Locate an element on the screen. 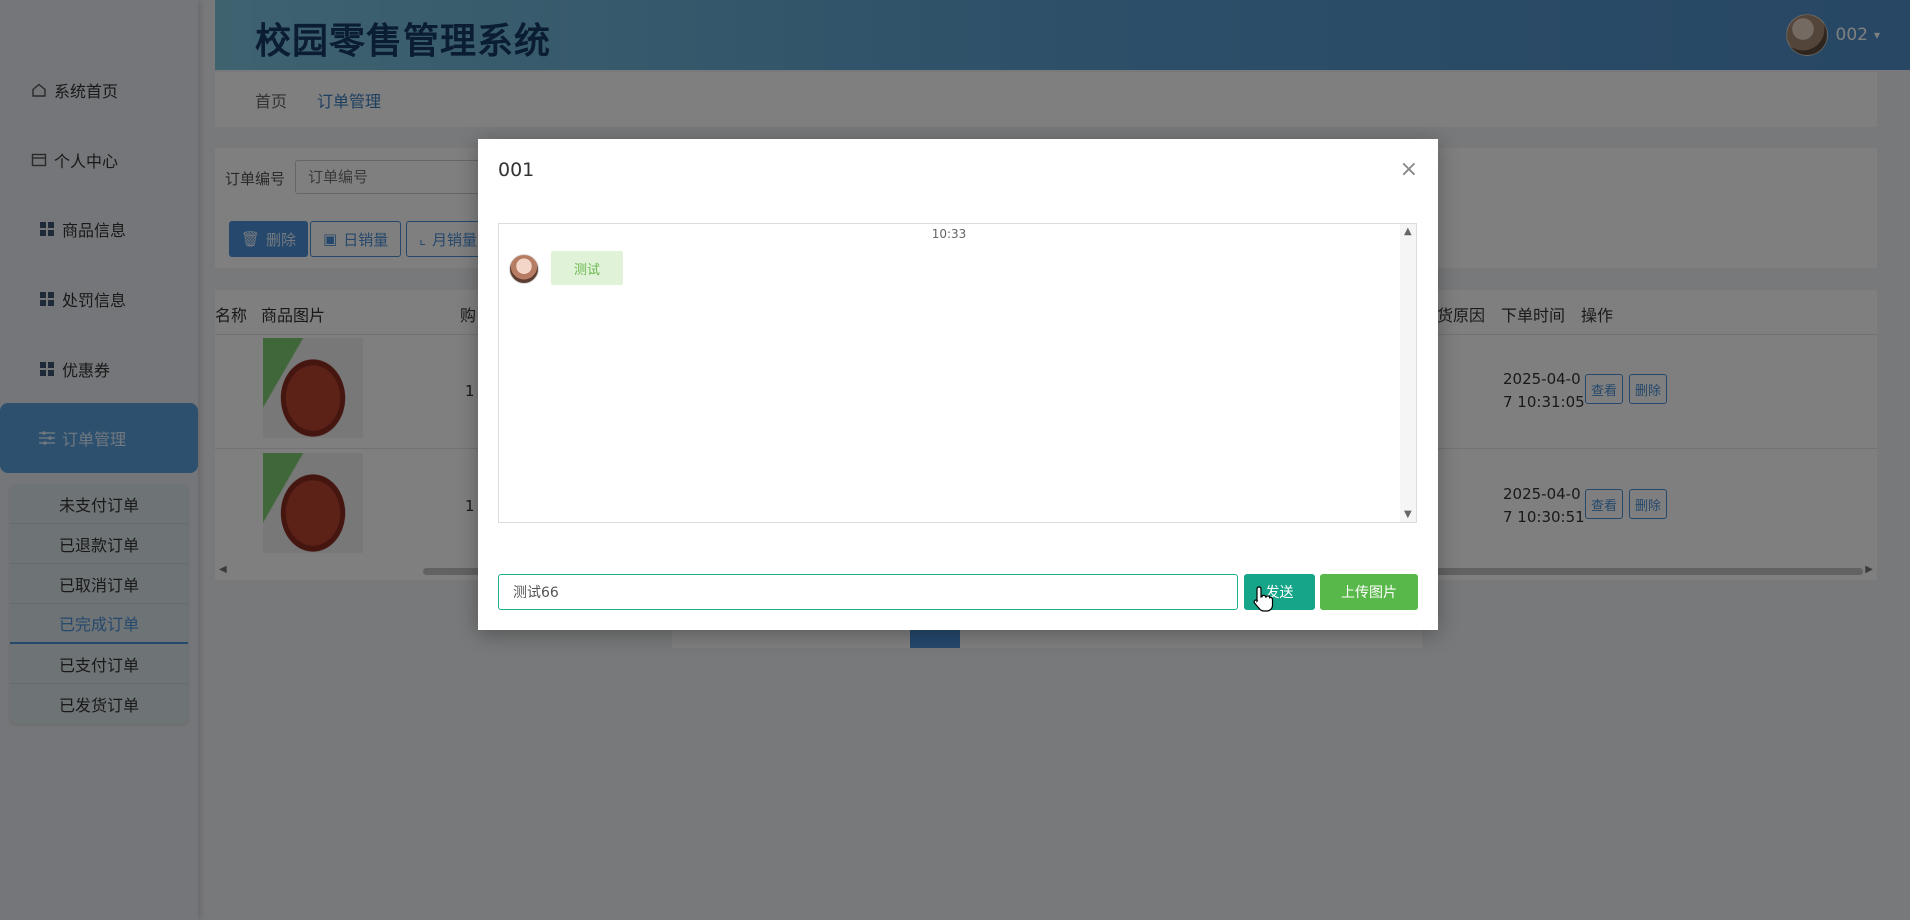 This screenshot has height=920, width=1910. close-icon: × is located at coordinates (1409, 169).